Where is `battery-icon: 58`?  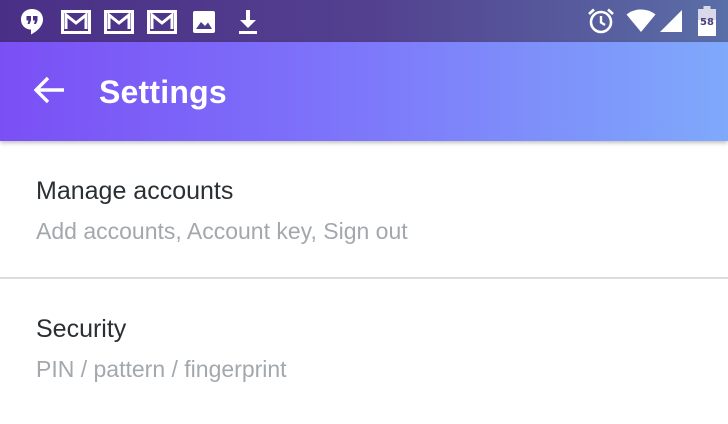 battery-icon: 58 is located at coordinates (707, 21).